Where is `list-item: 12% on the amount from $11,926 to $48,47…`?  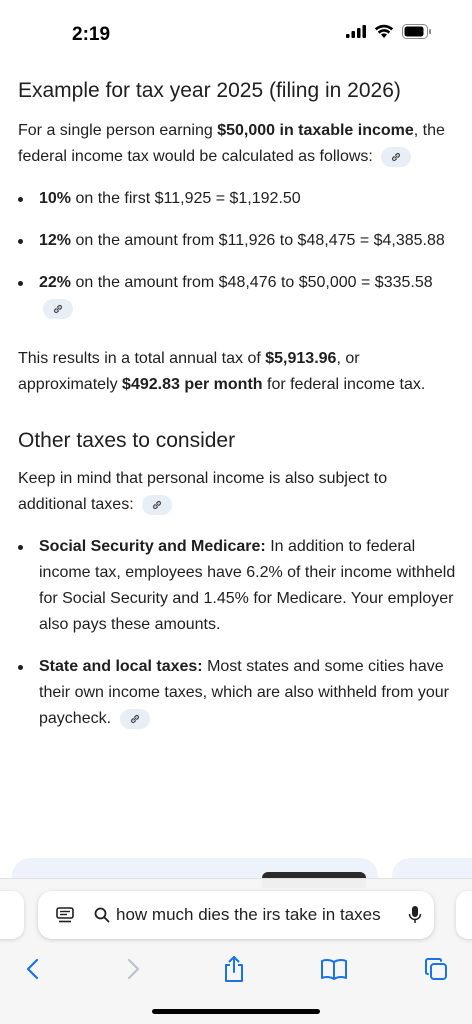
list-item: 12% on the amount from $11,926 to $48,47… is located at coordinates (238, 241).